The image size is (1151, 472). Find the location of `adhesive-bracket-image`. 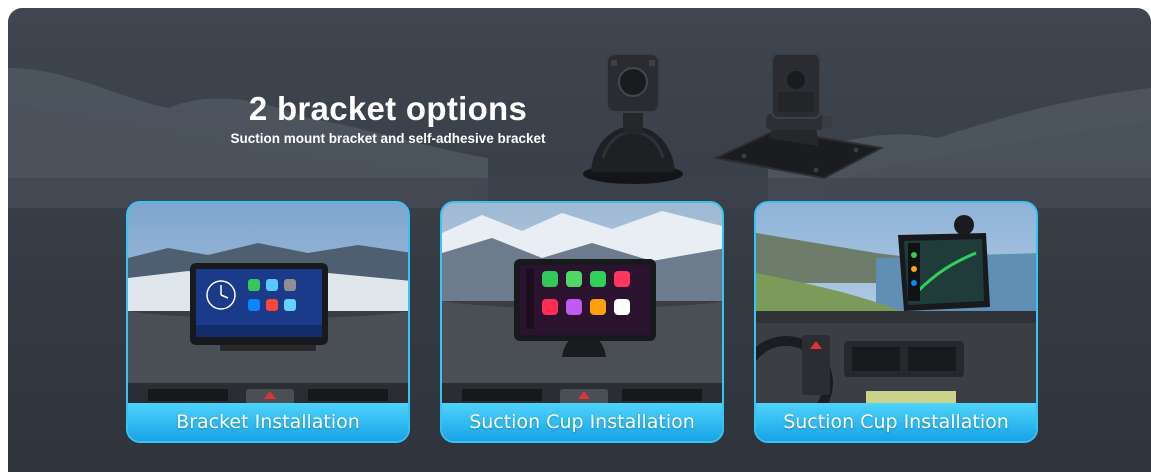

adhesive-bracket-image is located at coordinates (798, 116).